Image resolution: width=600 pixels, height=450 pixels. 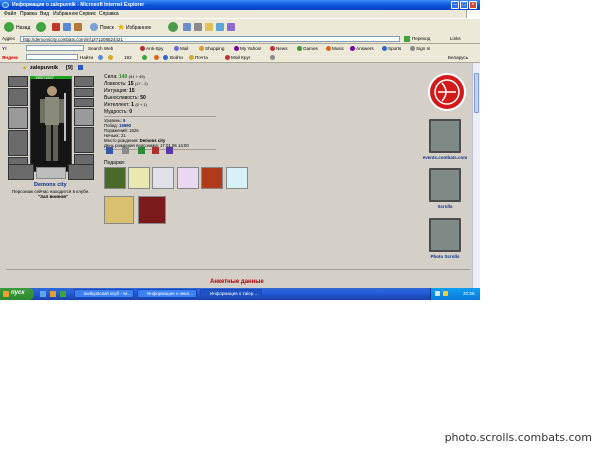 I want to click on yahoo-logo-icon: Y!, so click(x=4, y=48).